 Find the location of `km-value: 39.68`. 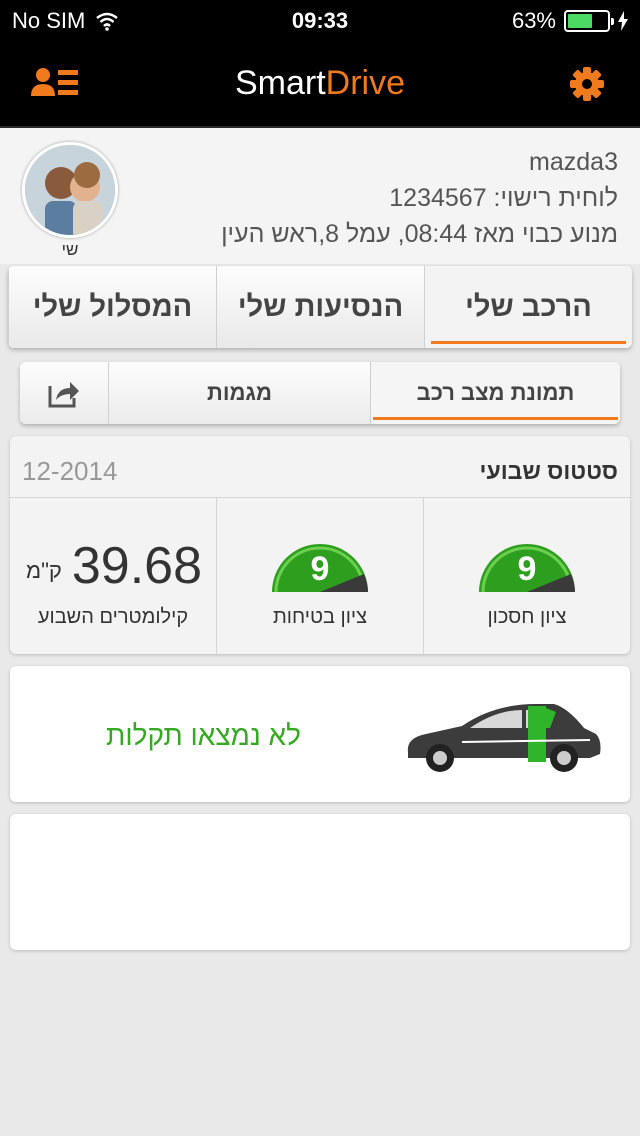

km-value: 39.68 is located at coordinates (136, 566).